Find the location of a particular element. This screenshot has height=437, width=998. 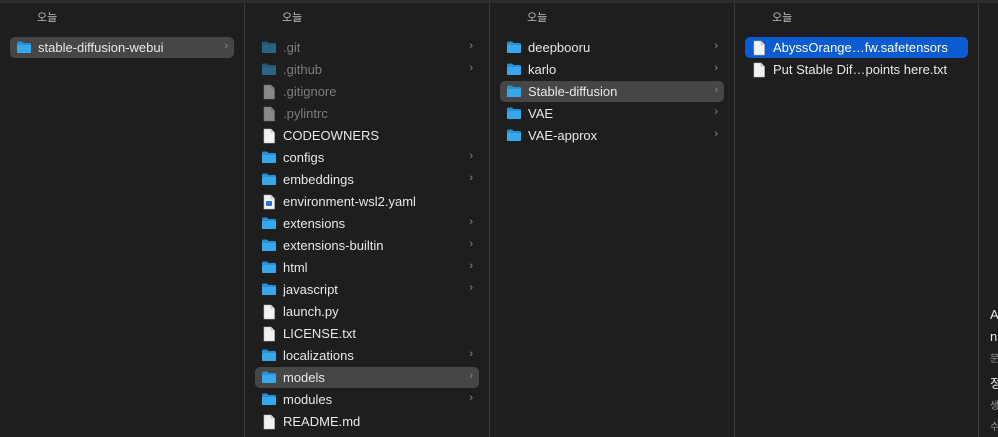

item-label: .github is located at coordinates (303, 69).